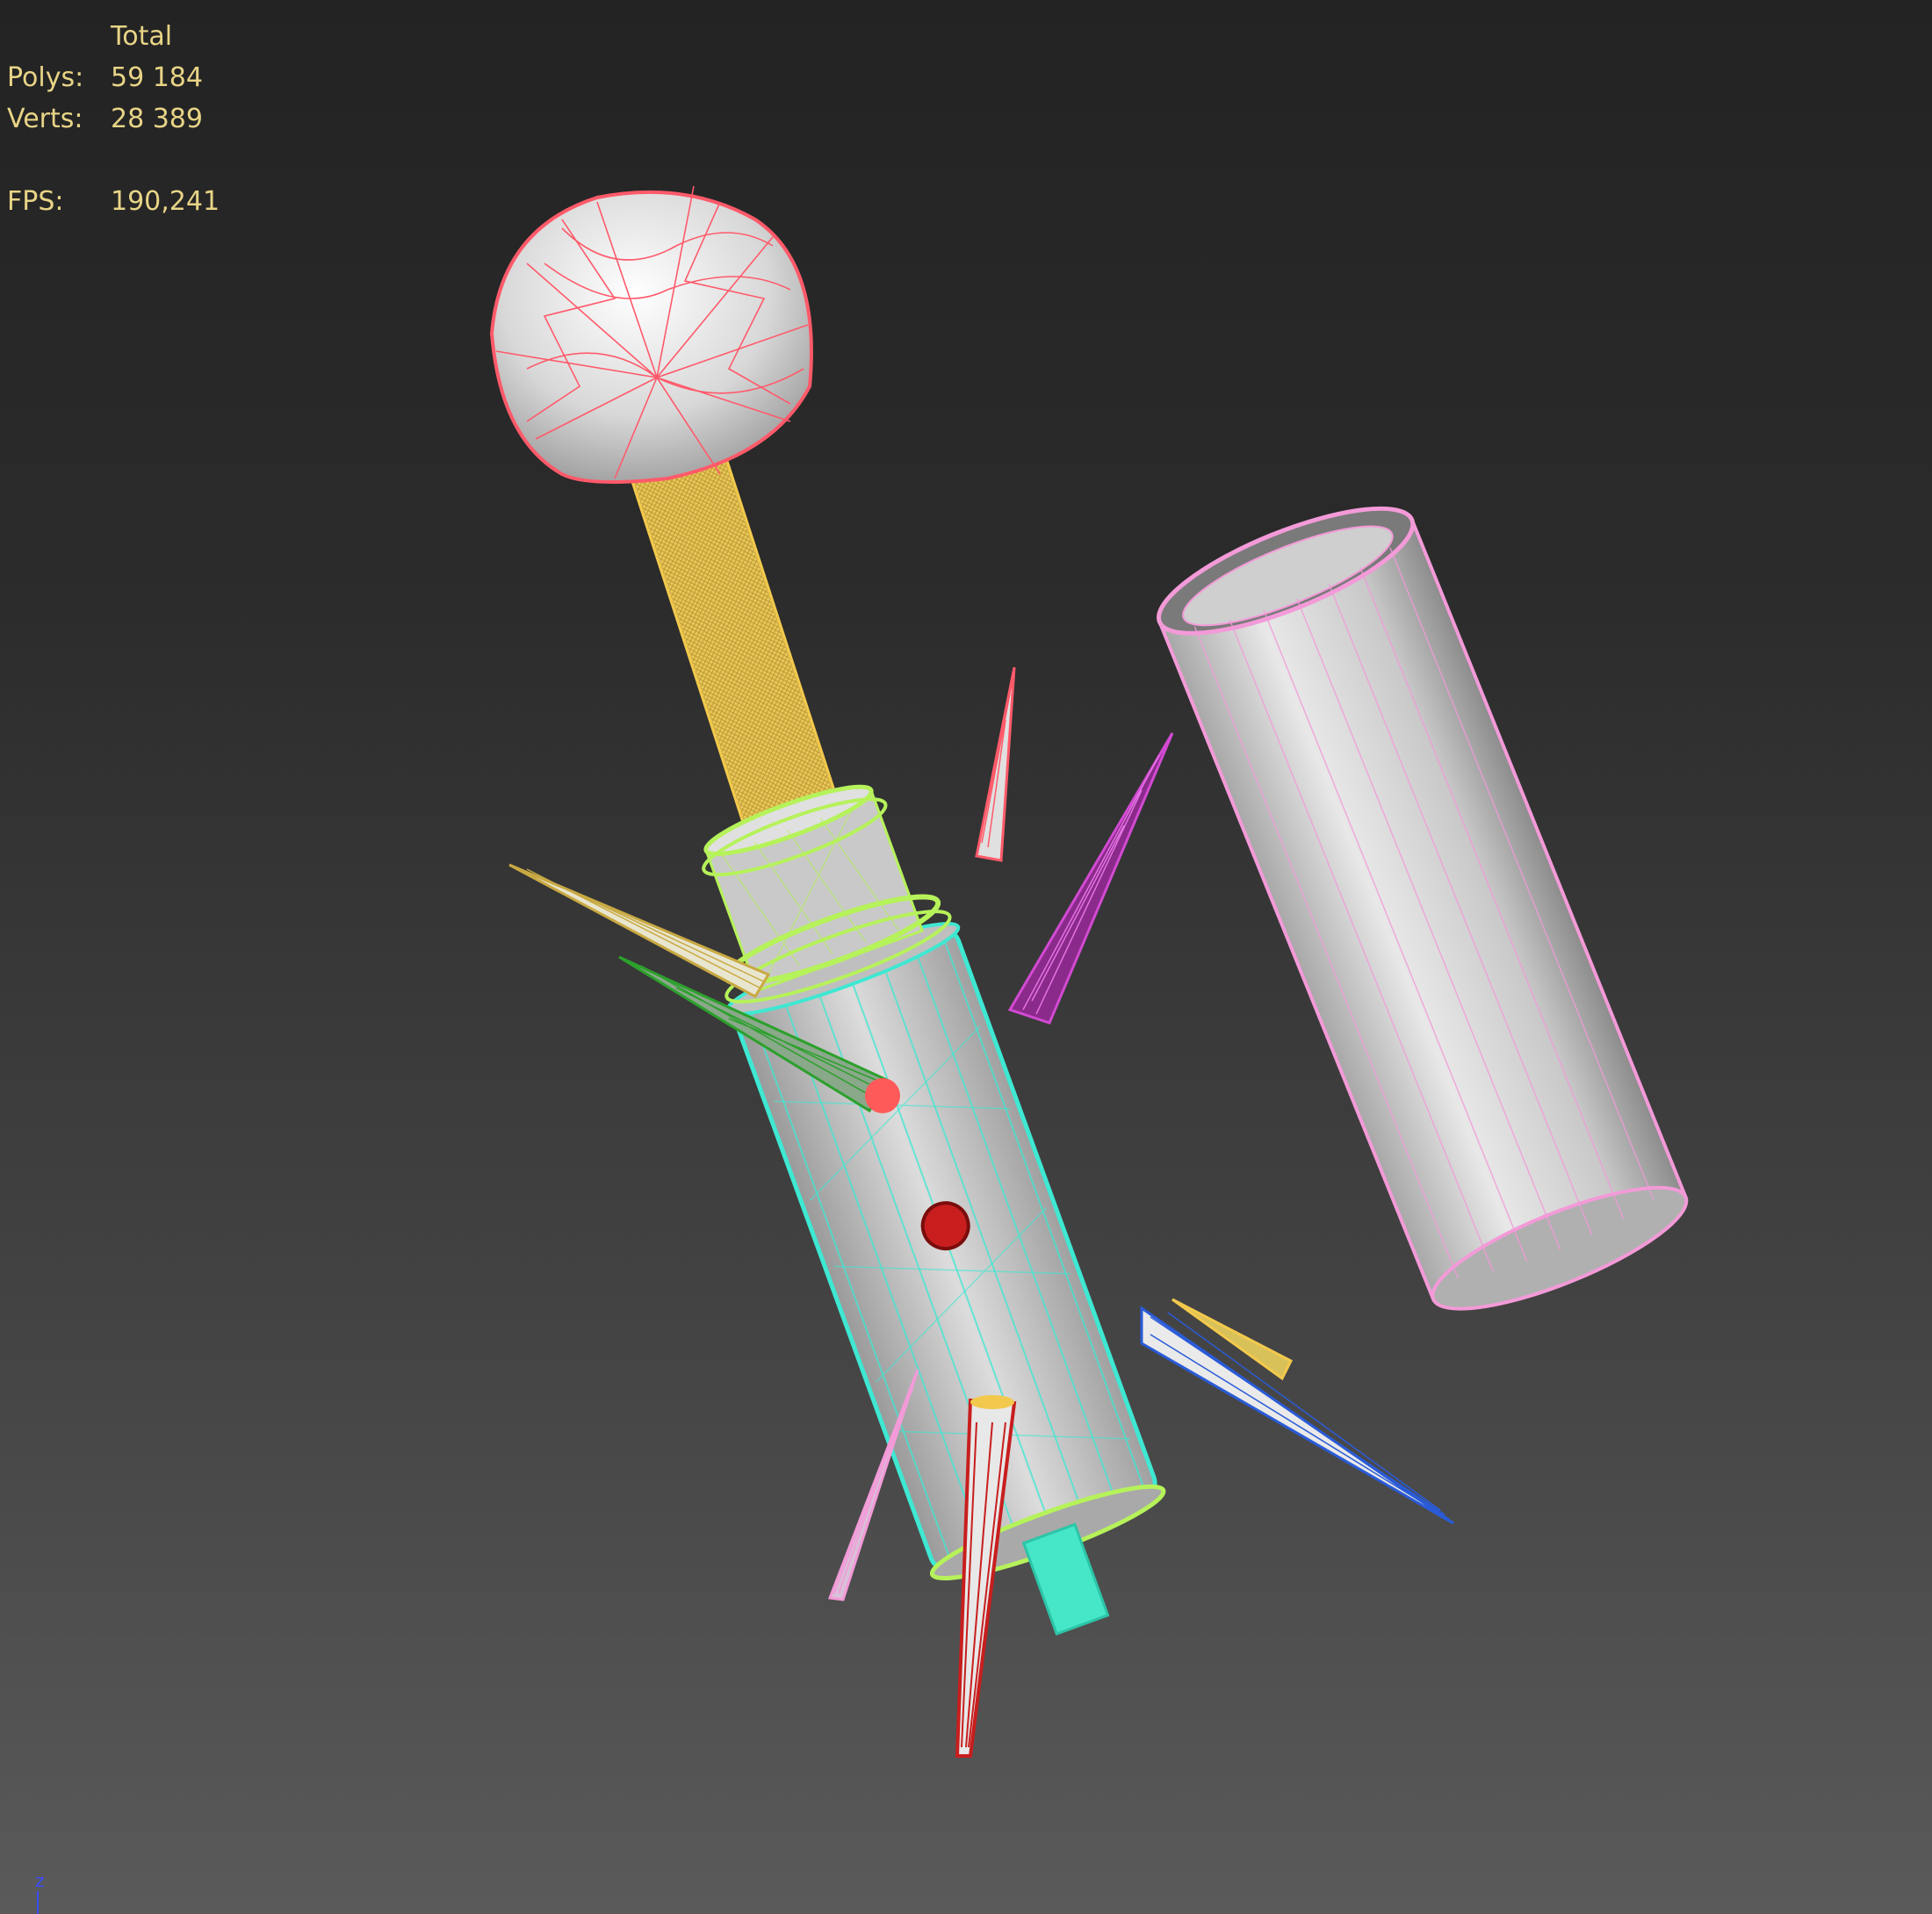 The width and height of the screenshot is (1932, 1914). What do you see at coordinates (157, 77) in the screenshot?
I see `polys-value: 59 184` at bounding box center [157, 77].